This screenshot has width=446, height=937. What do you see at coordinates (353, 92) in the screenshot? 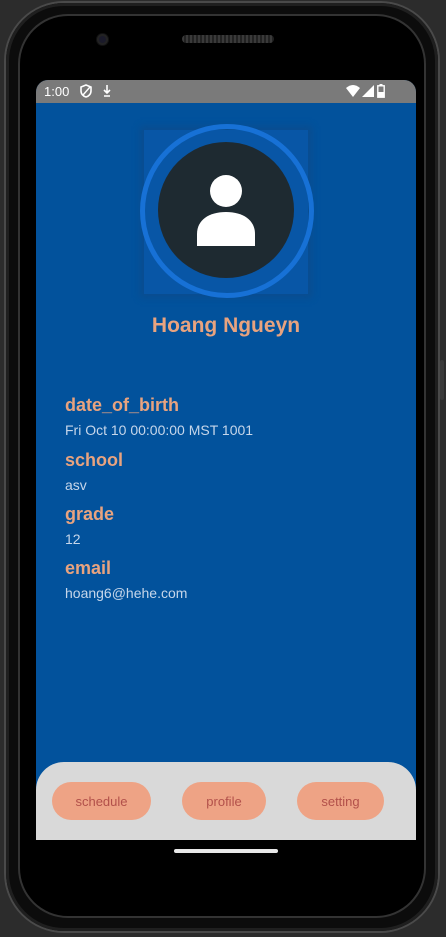
I see `wifi-icon` at bounding box center [353, 92].